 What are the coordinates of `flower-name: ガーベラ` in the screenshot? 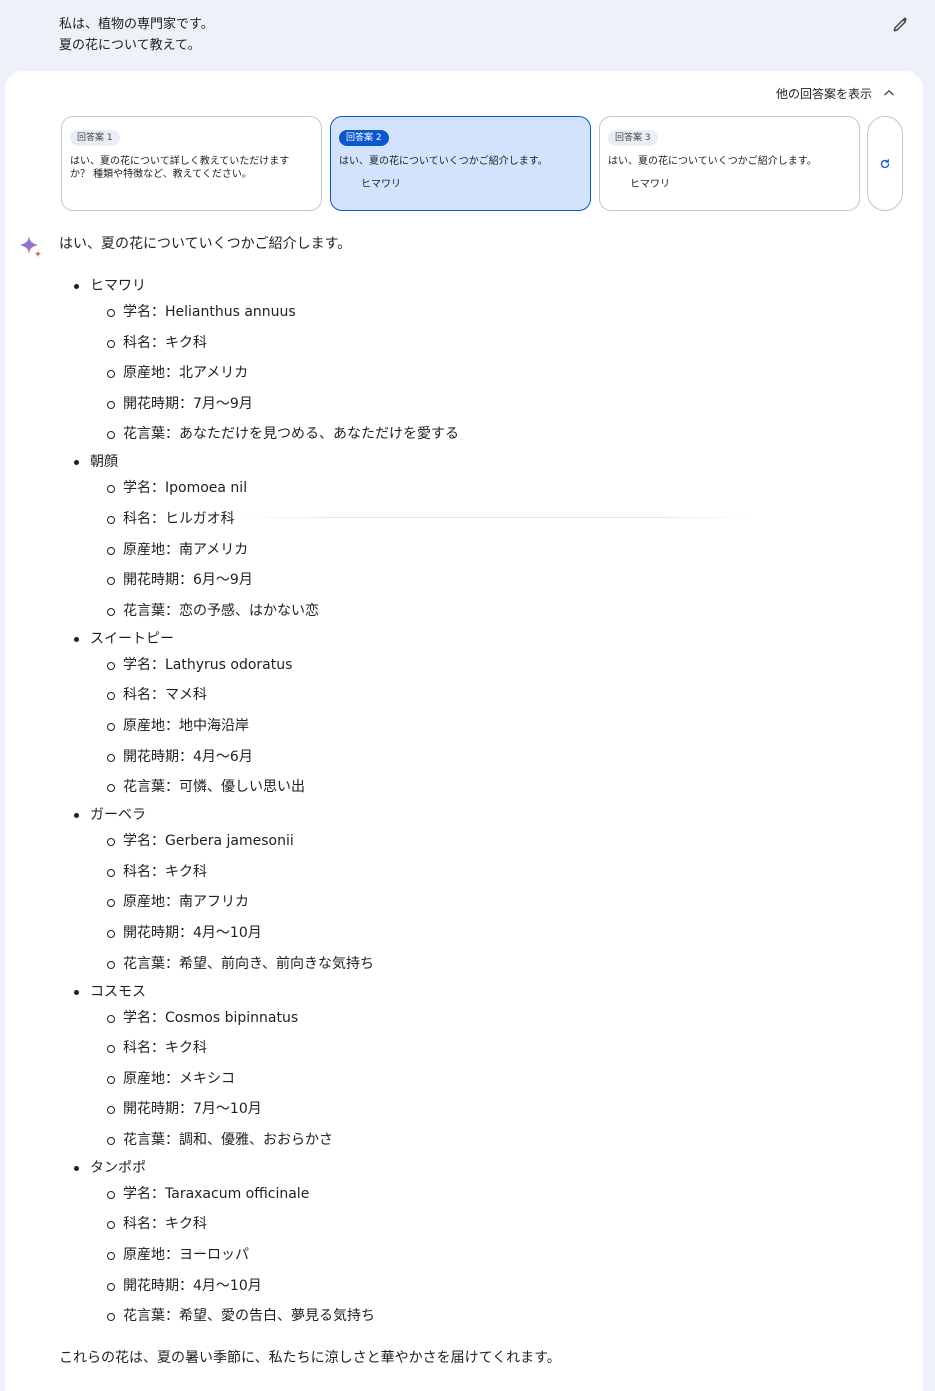 It's located at (474, 815).